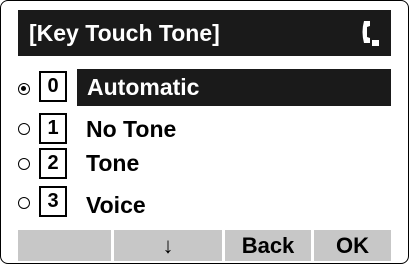 The height and width of the screenshot is (264, 409). I want to click on handset-icon, so click(370, 33).